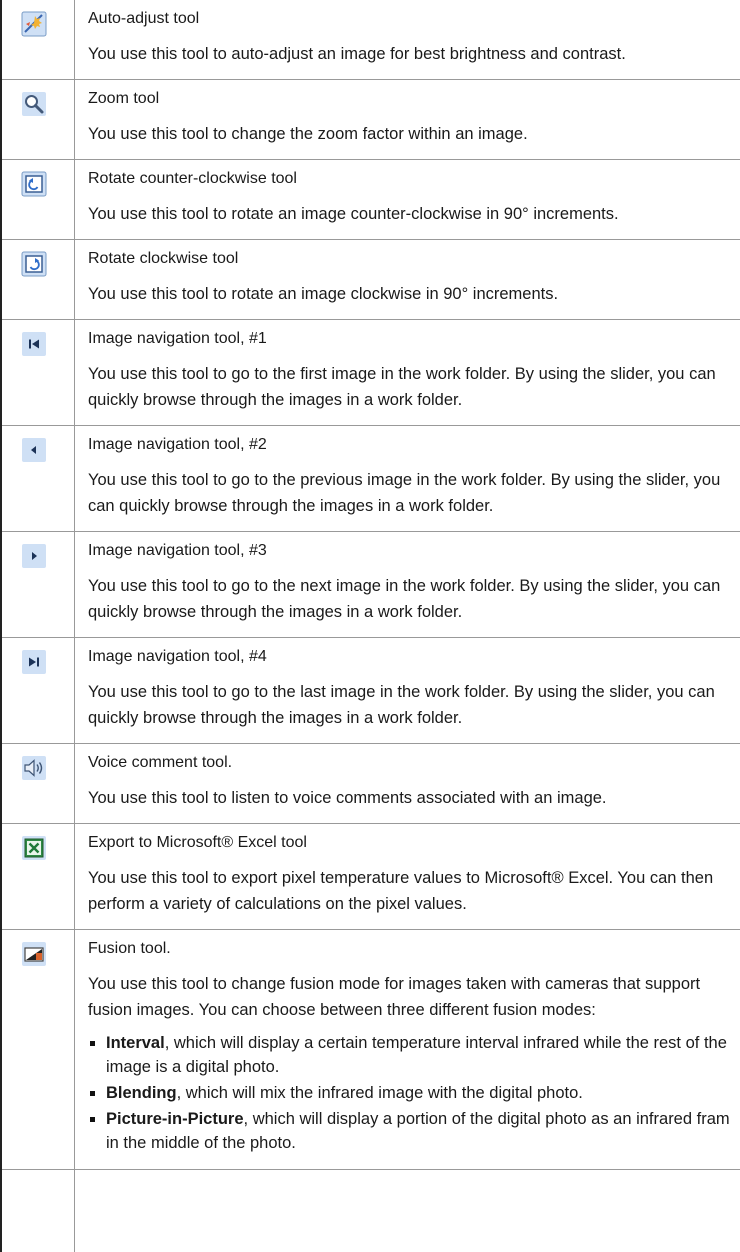  Describe the element at coordinates (177, 338) in the screenshot. I see `tool-title: Image navigation tool, #1` at that location.